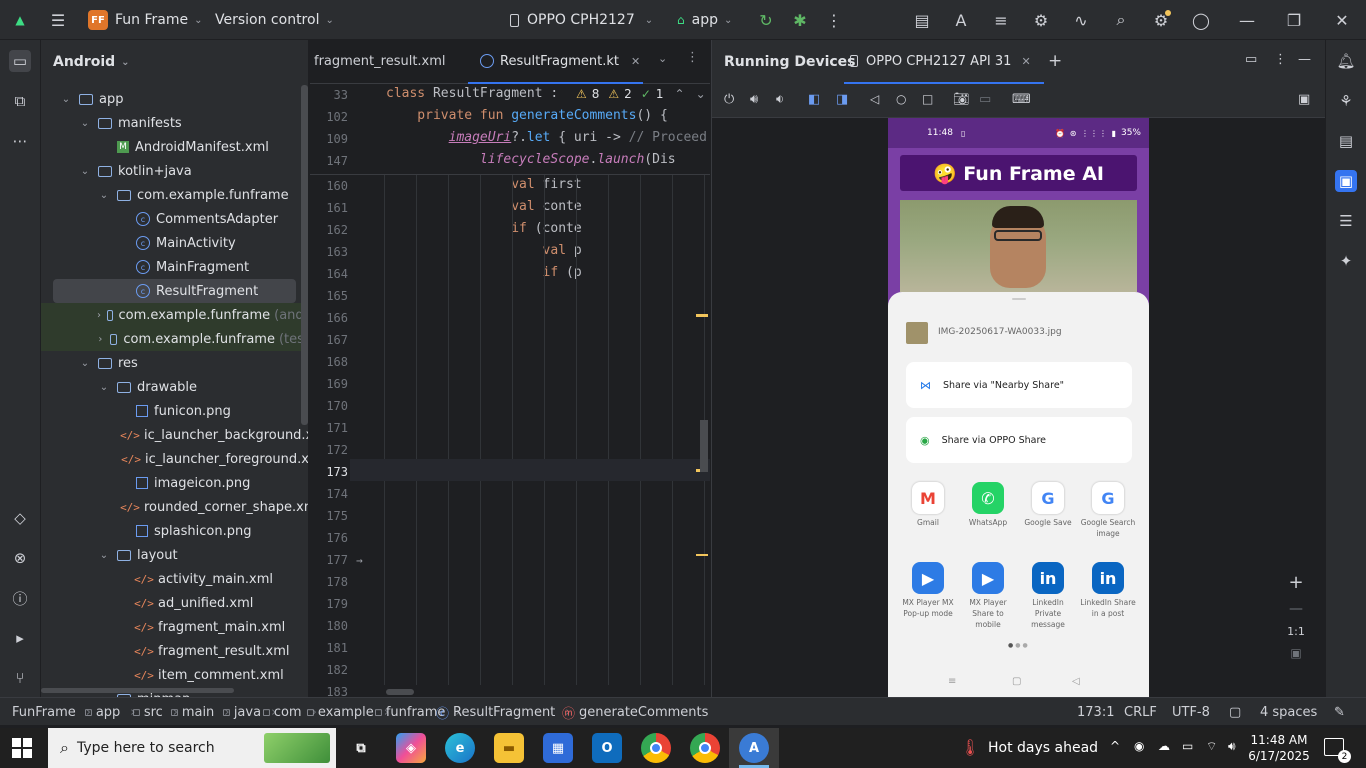 This screenshot has height=768, width=1366. I want to click on tree-item: c ResultFragment, so click(174, 291).